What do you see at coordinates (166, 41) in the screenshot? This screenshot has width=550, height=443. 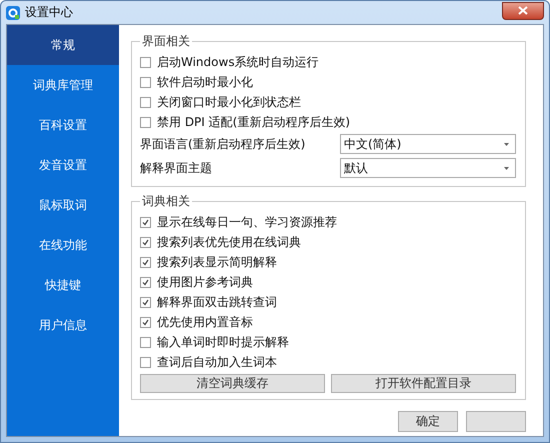 I see `group-title: 界面相关` at bounding box center [166, 41].